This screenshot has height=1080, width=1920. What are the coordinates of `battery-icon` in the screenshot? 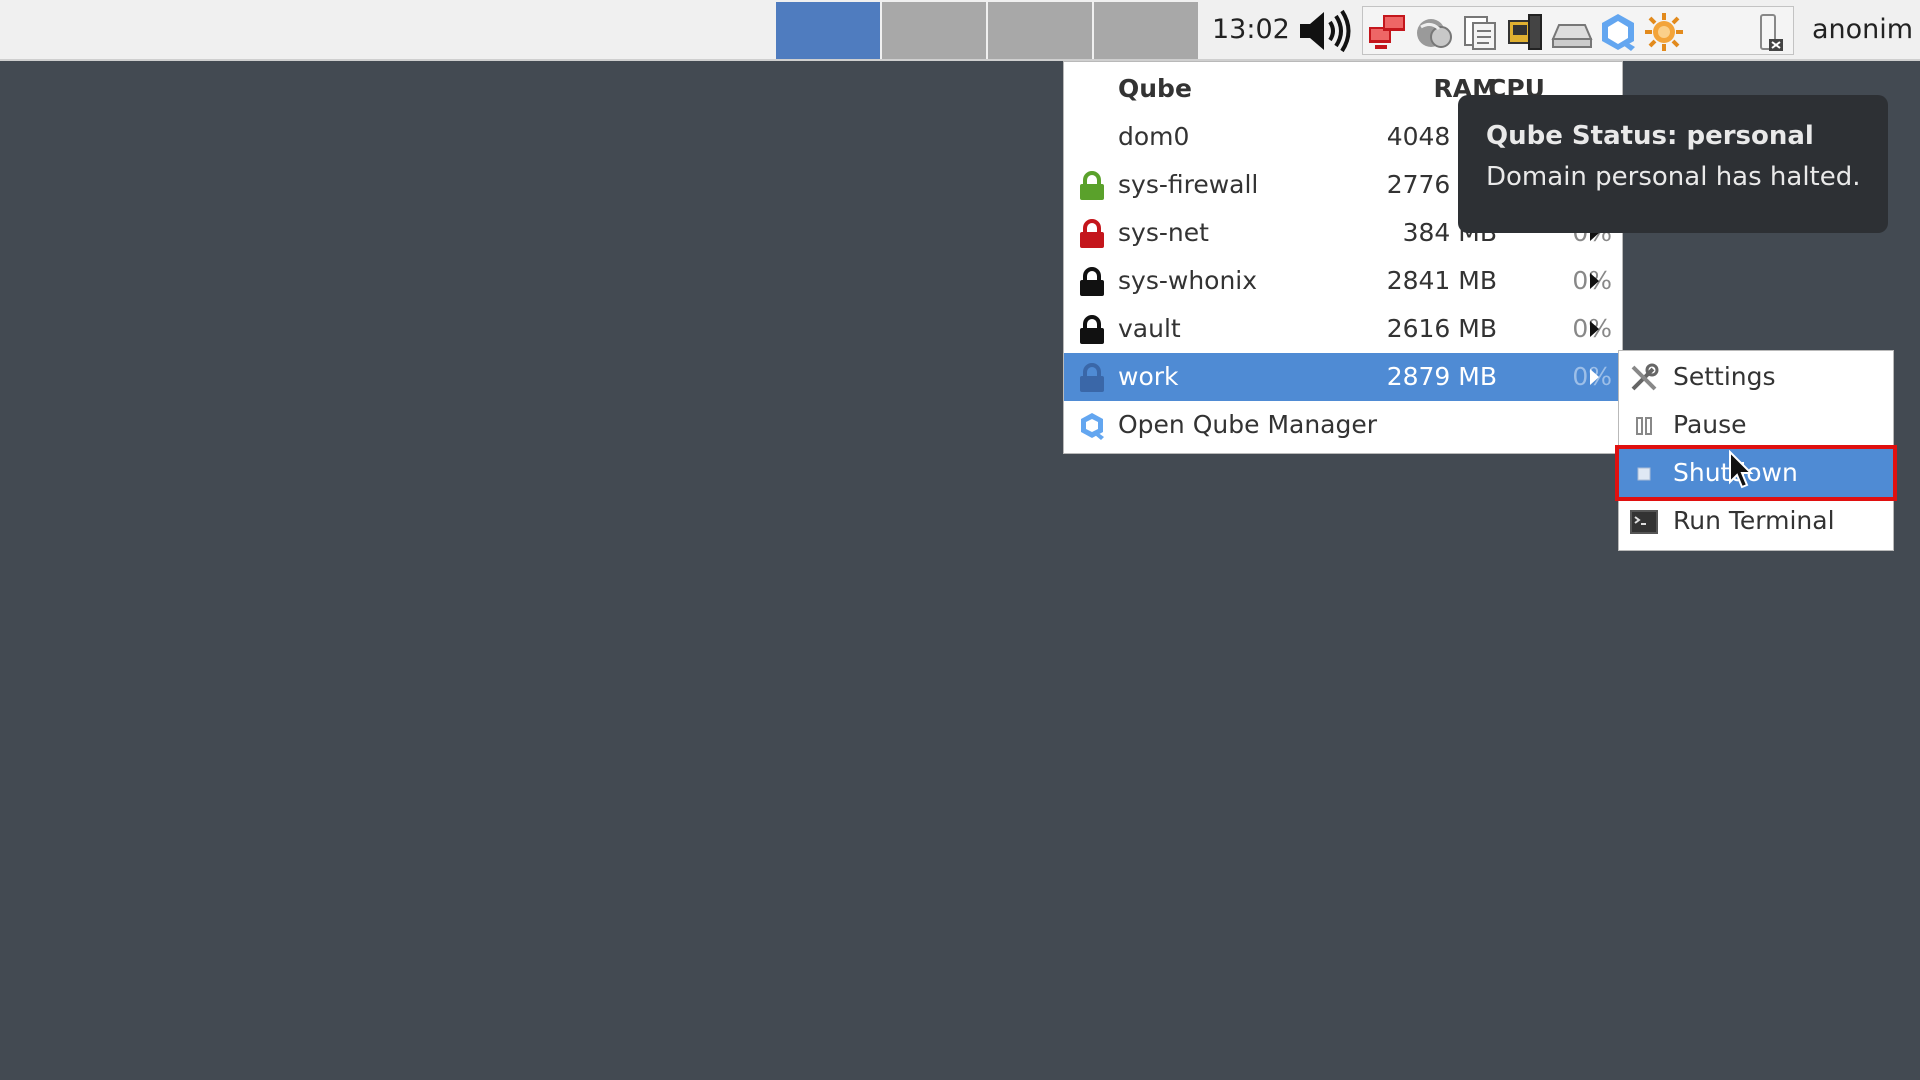 It's located at (1771, 32).